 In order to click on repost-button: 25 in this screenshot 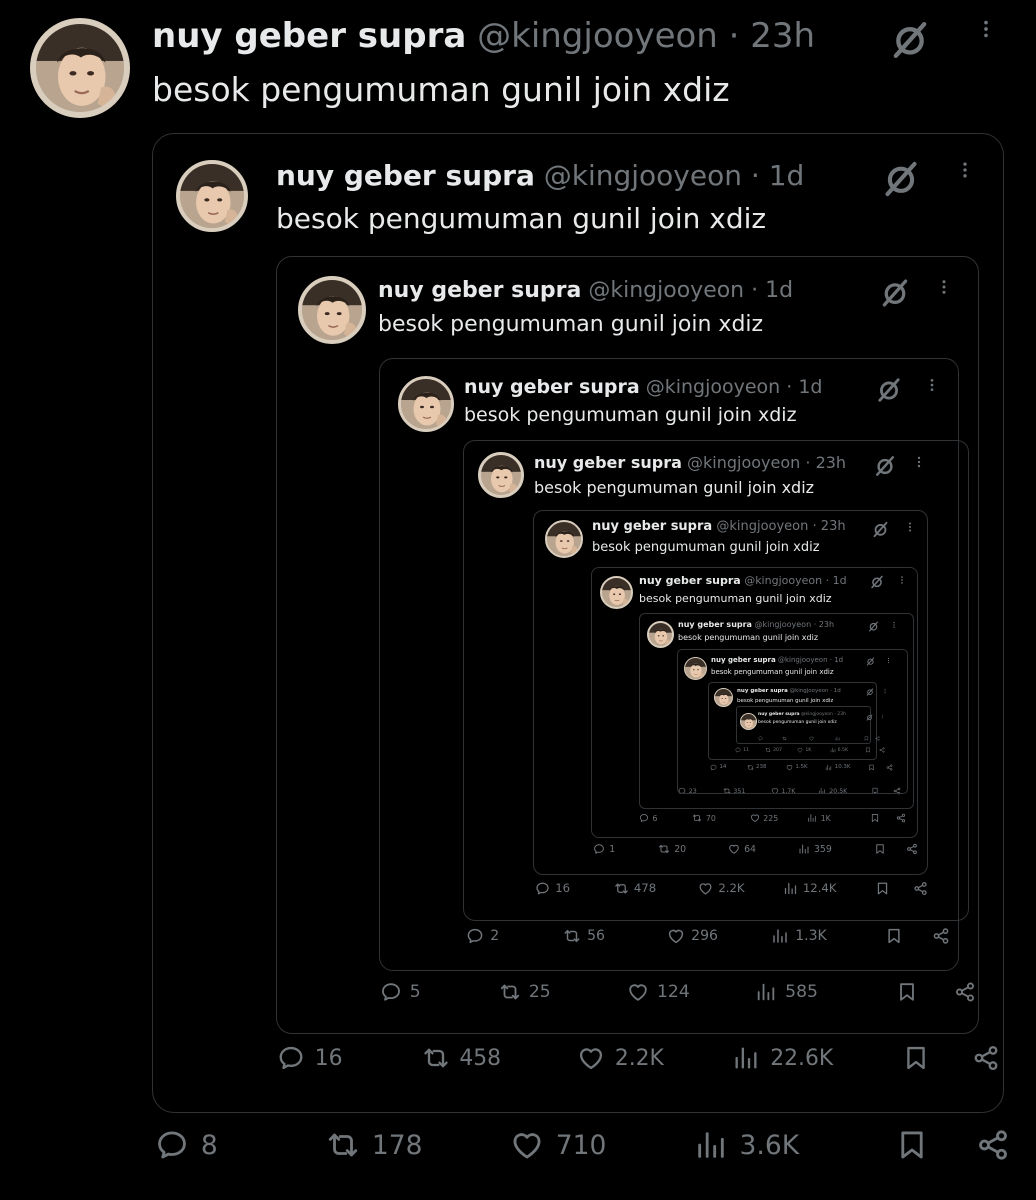, I will do `click(525, 992)`.